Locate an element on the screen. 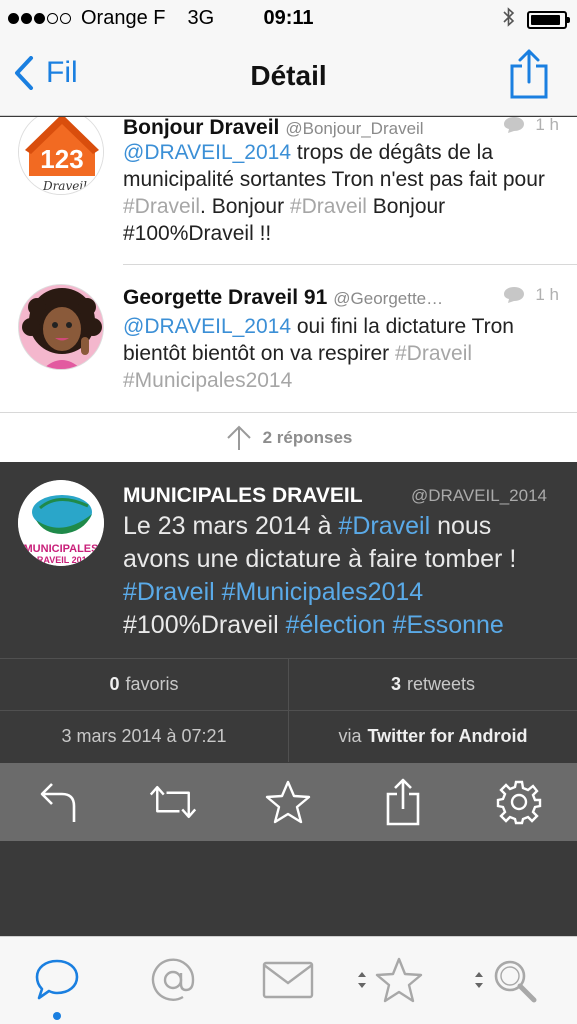  share-button is located at coordinates (529, 76).